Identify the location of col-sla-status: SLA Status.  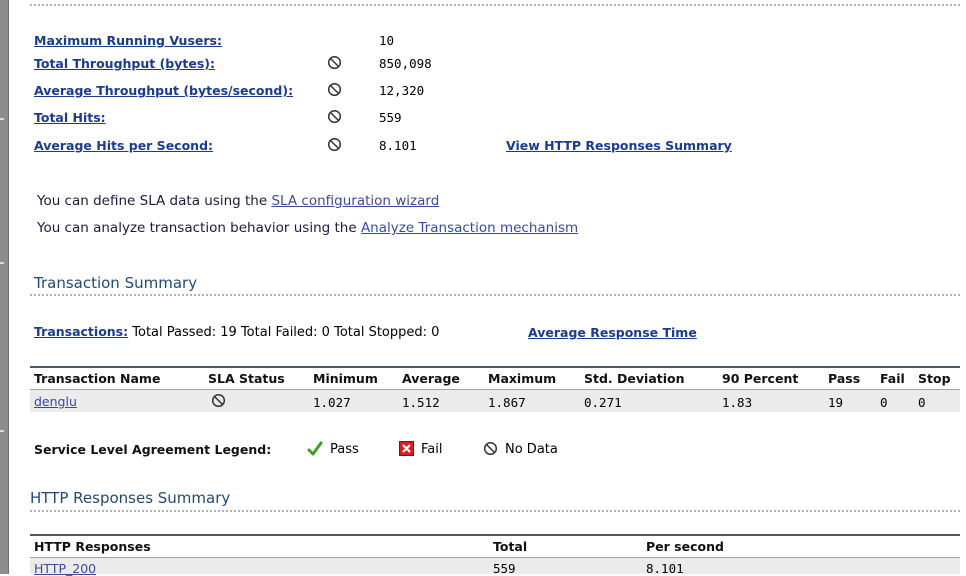
(246, 378).